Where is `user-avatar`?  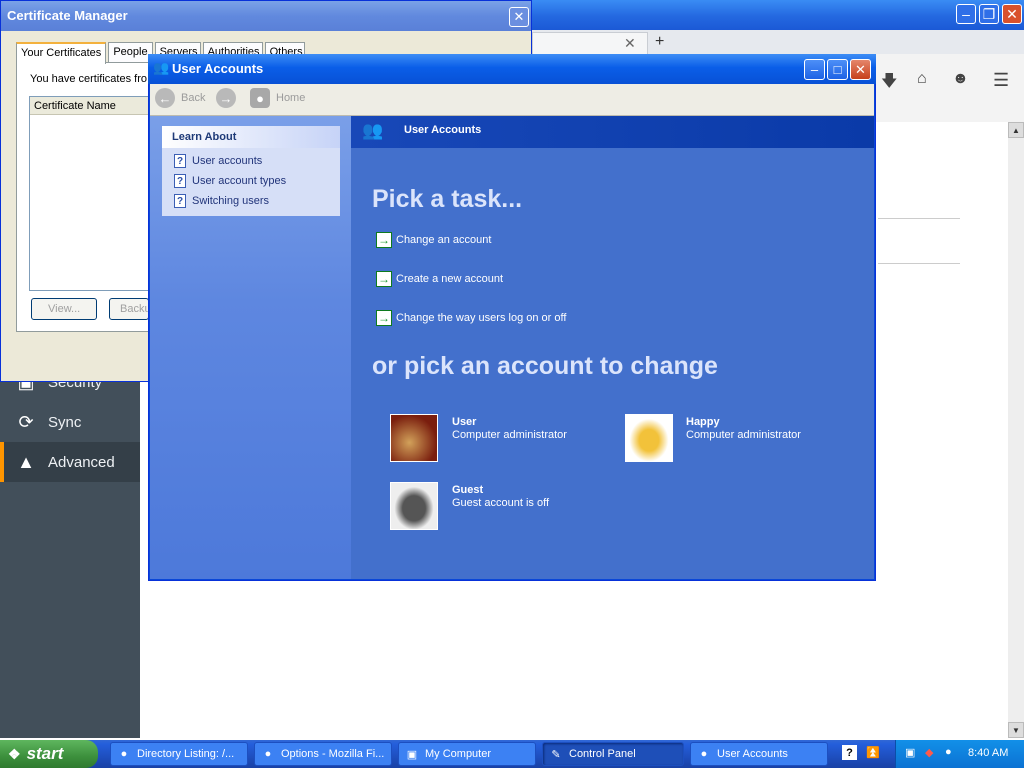
user-avatar is located at coordinates (414, 438).